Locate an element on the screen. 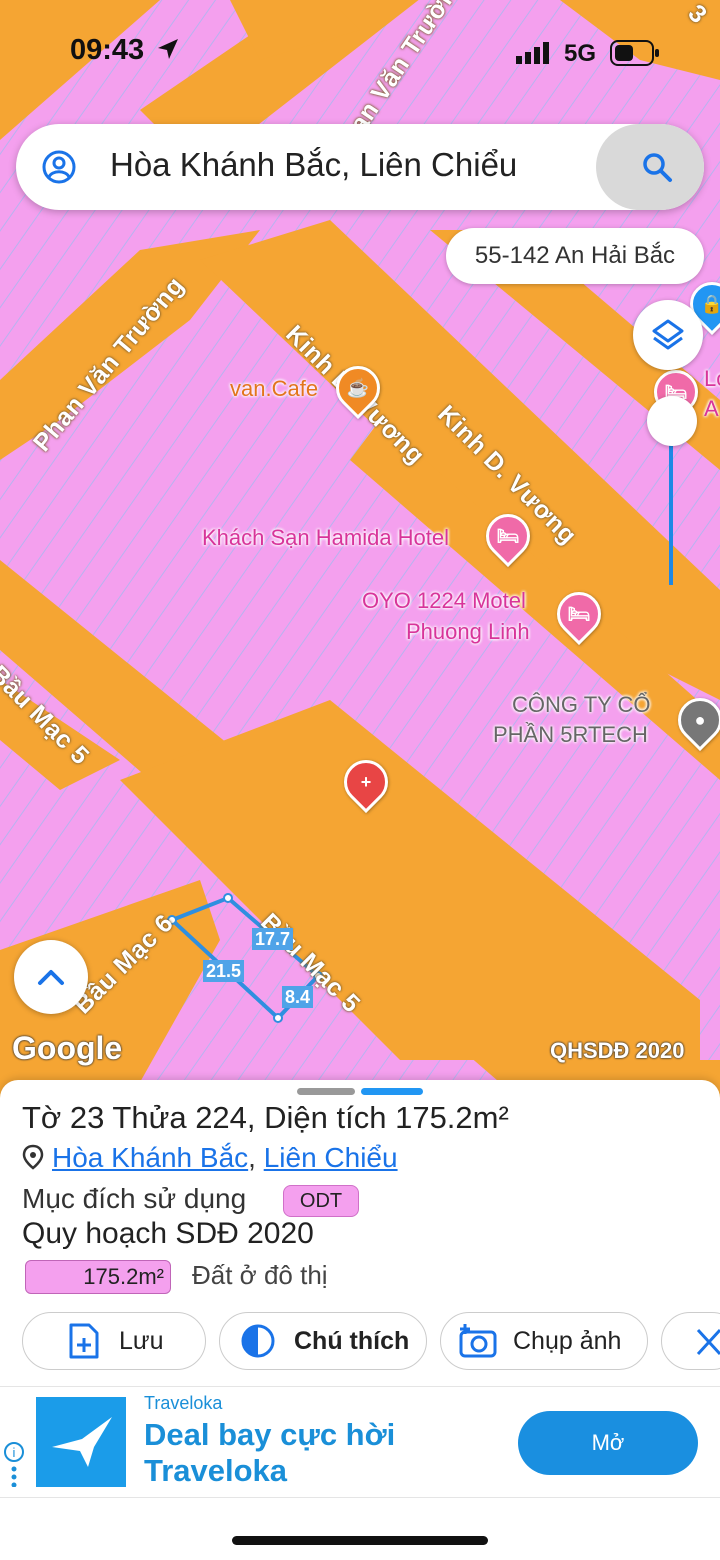 This screenshot has width=720, height=1560. expand-up-button is located at coordinates (51, 977).